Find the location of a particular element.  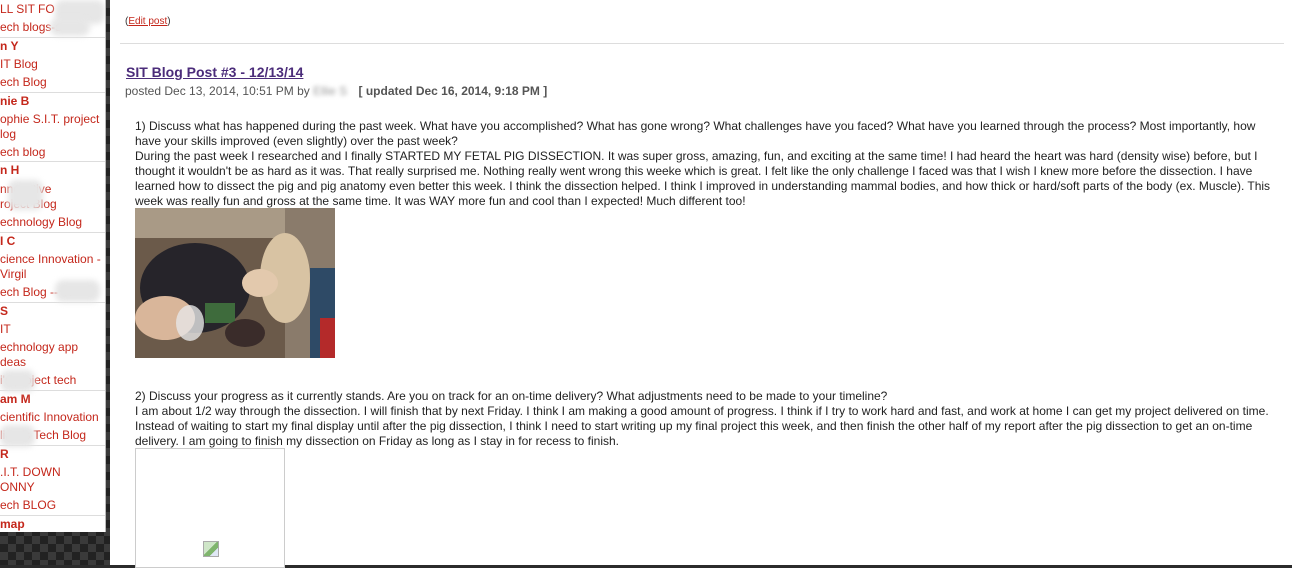

sidebar-heading: S is located at coordinates (4, 311).